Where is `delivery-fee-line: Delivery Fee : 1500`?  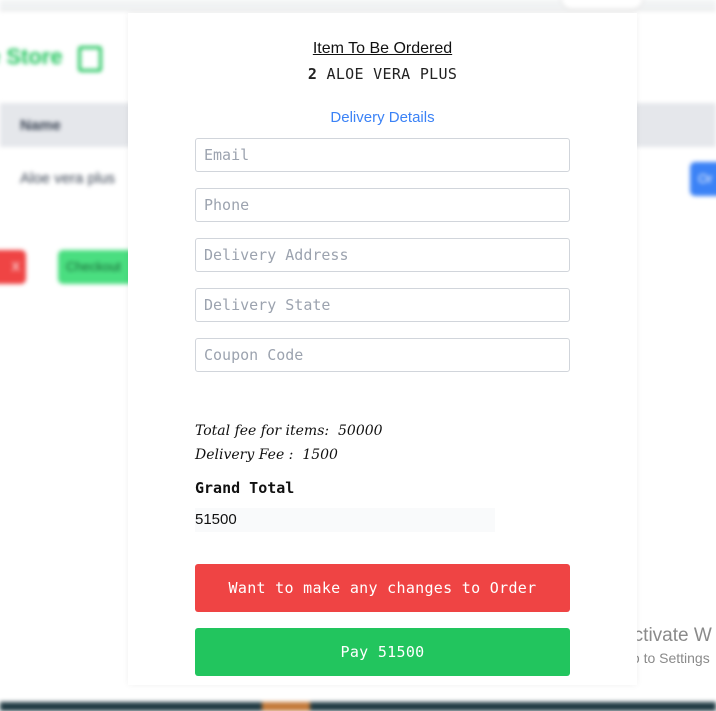
delivery-fee-line: Delivery Fee : 1500 is located at coordinates (266, 455).